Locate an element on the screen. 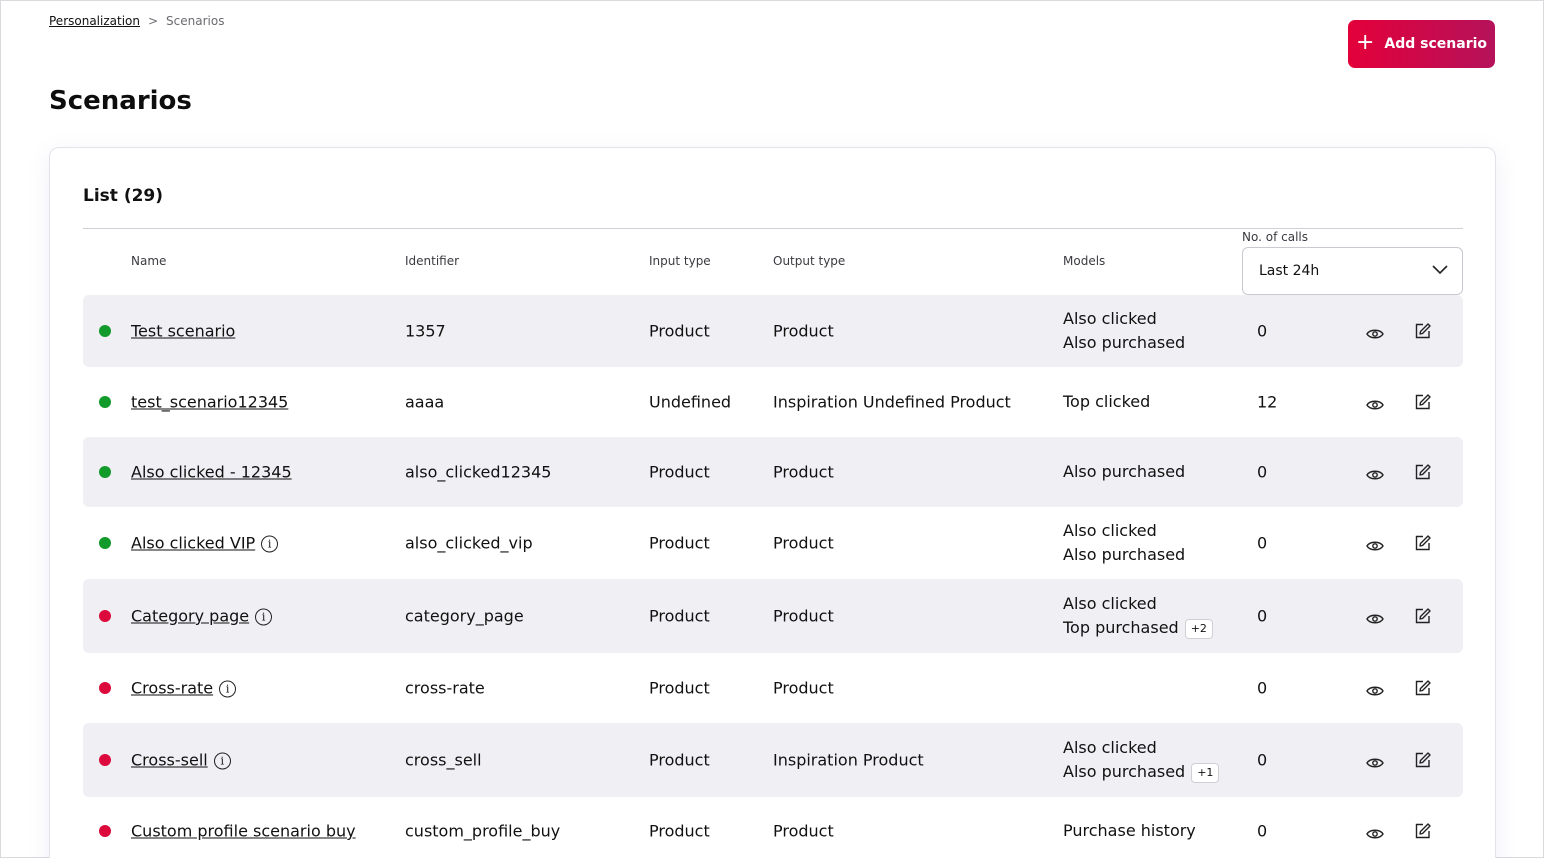  scenario-name-cell: Also clicked VIP i is located at coordinates (205, 543).